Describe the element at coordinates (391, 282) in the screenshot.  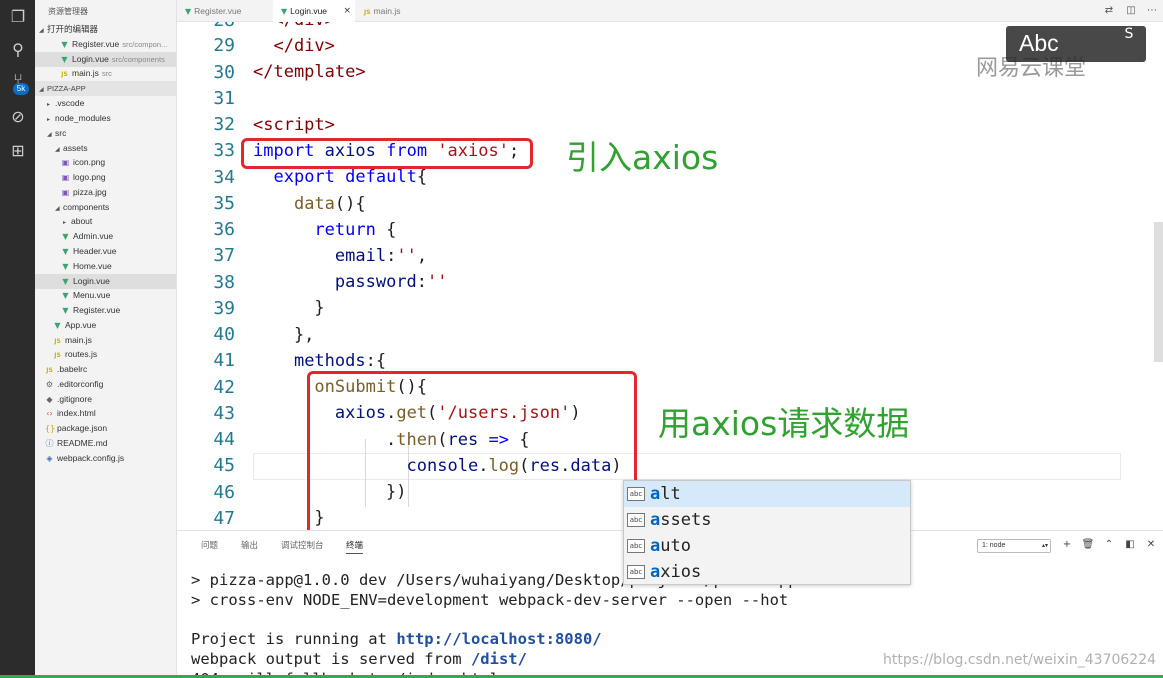
I see `code-line-38: password:''` at that location.